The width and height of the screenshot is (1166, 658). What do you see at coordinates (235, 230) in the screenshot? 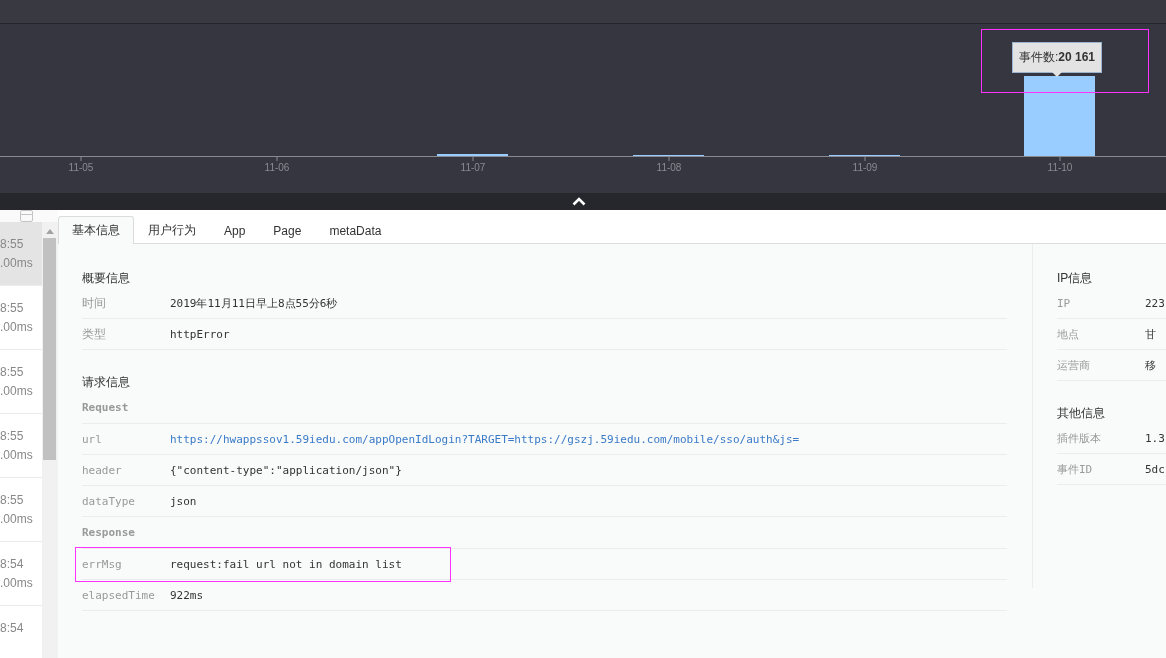
I see `tab: App` at bounding box center [235, 230].